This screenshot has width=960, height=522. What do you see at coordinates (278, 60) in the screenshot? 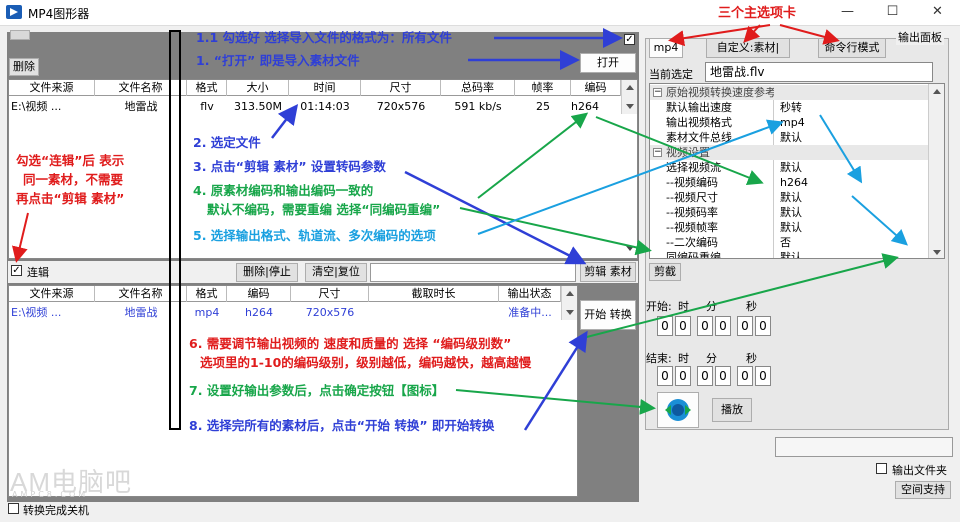
I see `annotation-1: 1. “打开” 即是导入素材文件` at bounding box center [278, 60].